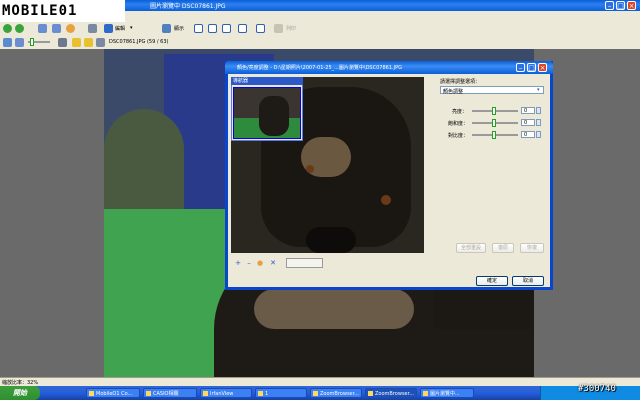 Image resolution: width=640 pixels, height=400 pixels. Describe the element at coordinates (32, 42) in the screenshot. I see `zoom-slider-thumb` at that location.